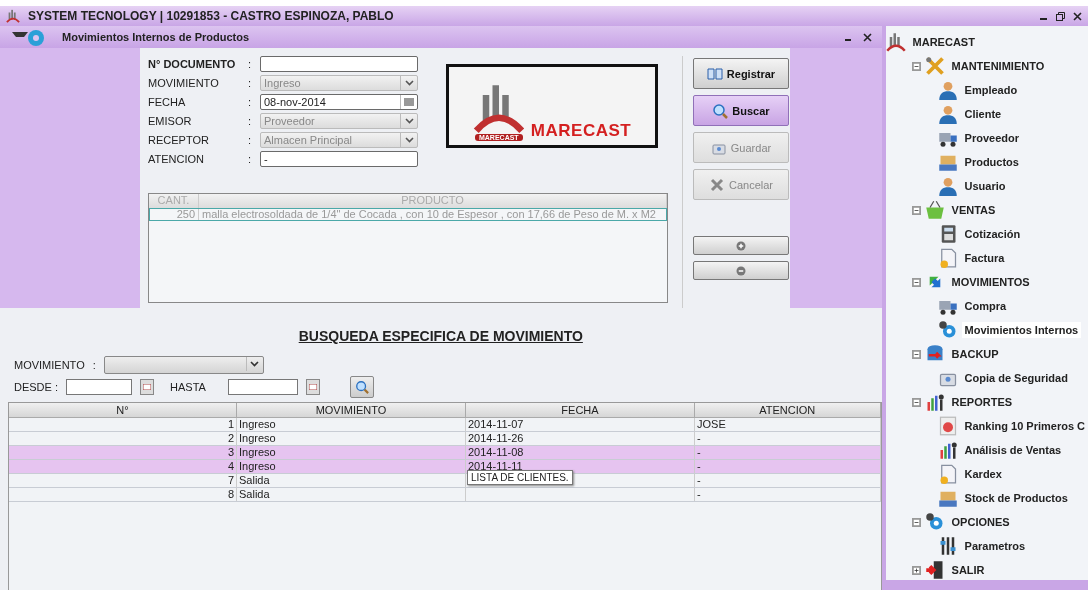 Image resolution: width=1088 pixels, height=590 pixels. I want to click on add-row-button, so click(741, 245).